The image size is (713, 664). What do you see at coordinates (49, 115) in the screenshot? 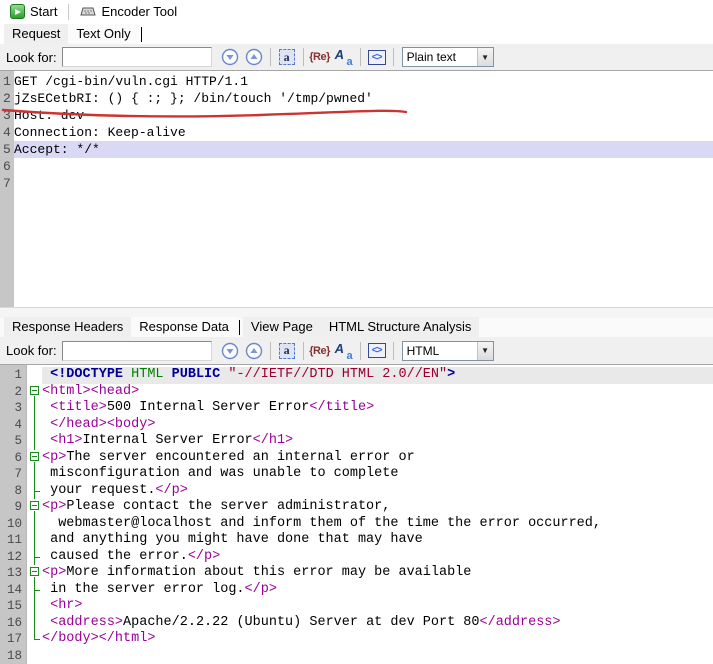
I see `line-text: Host: dev` at bounding box center [49, 115].